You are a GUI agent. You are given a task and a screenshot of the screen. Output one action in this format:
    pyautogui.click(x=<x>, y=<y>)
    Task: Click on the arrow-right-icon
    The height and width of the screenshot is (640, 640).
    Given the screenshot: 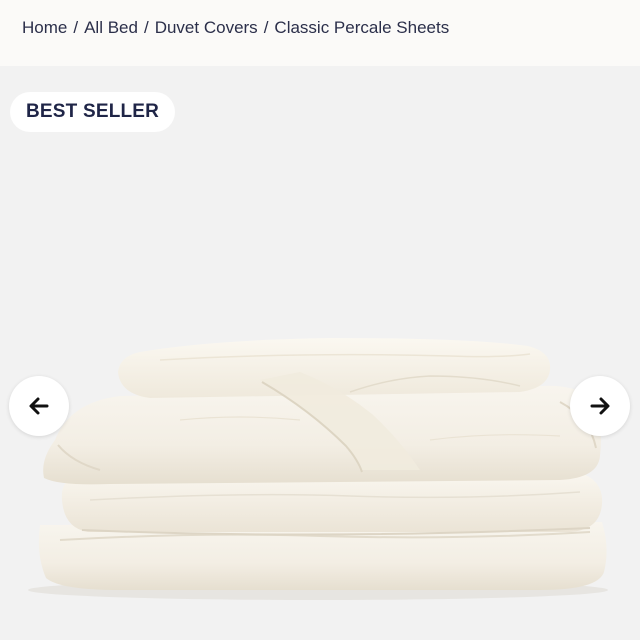 What is the action you would take?
    pyautogui.click(x=600, y=406)
    